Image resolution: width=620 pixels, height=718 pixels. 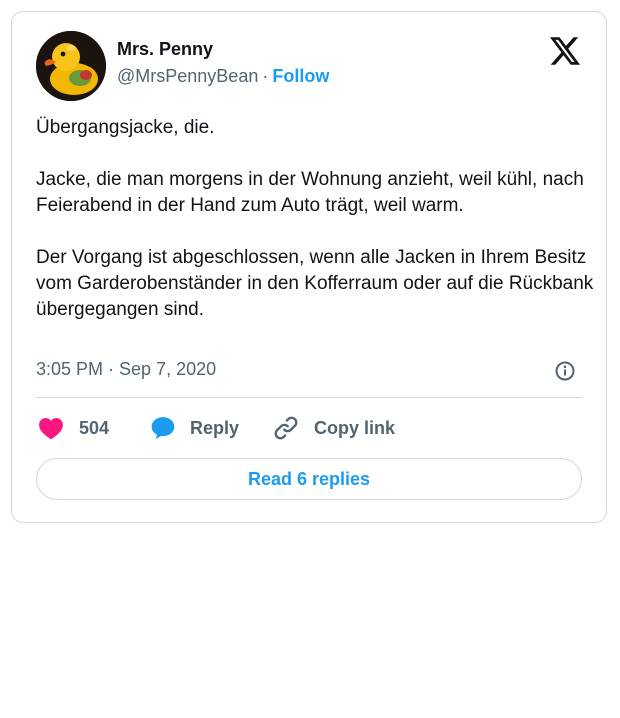 I want to click on follow-button: Follow, so click(x=300, y=76).